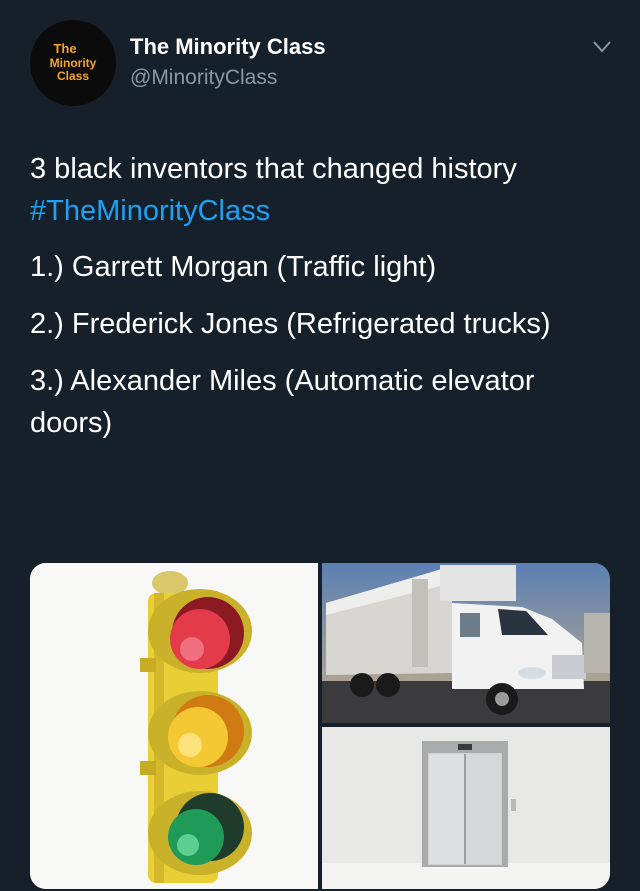 This screenshot has width=640, height=891. What do you see at coordinates (325, 211) in the screenshot?
I see `hashtag-link: #TheMinorityClass` at bounding box center [325, 211].